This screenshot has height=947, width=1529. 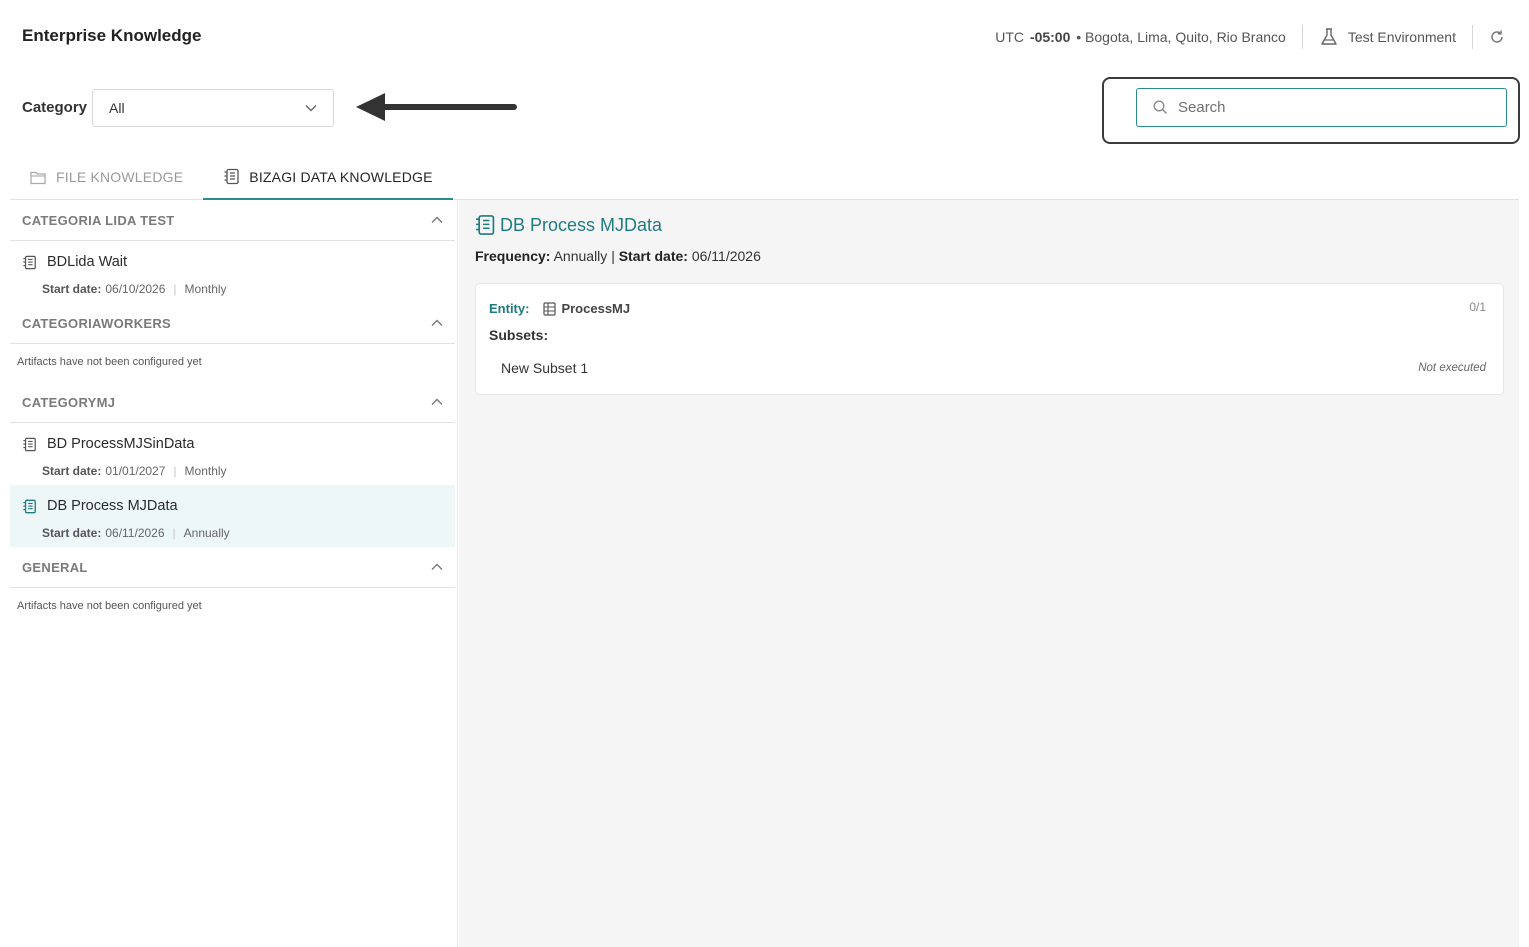 I want to click on refresh-button, so click(x=1497, y=37).